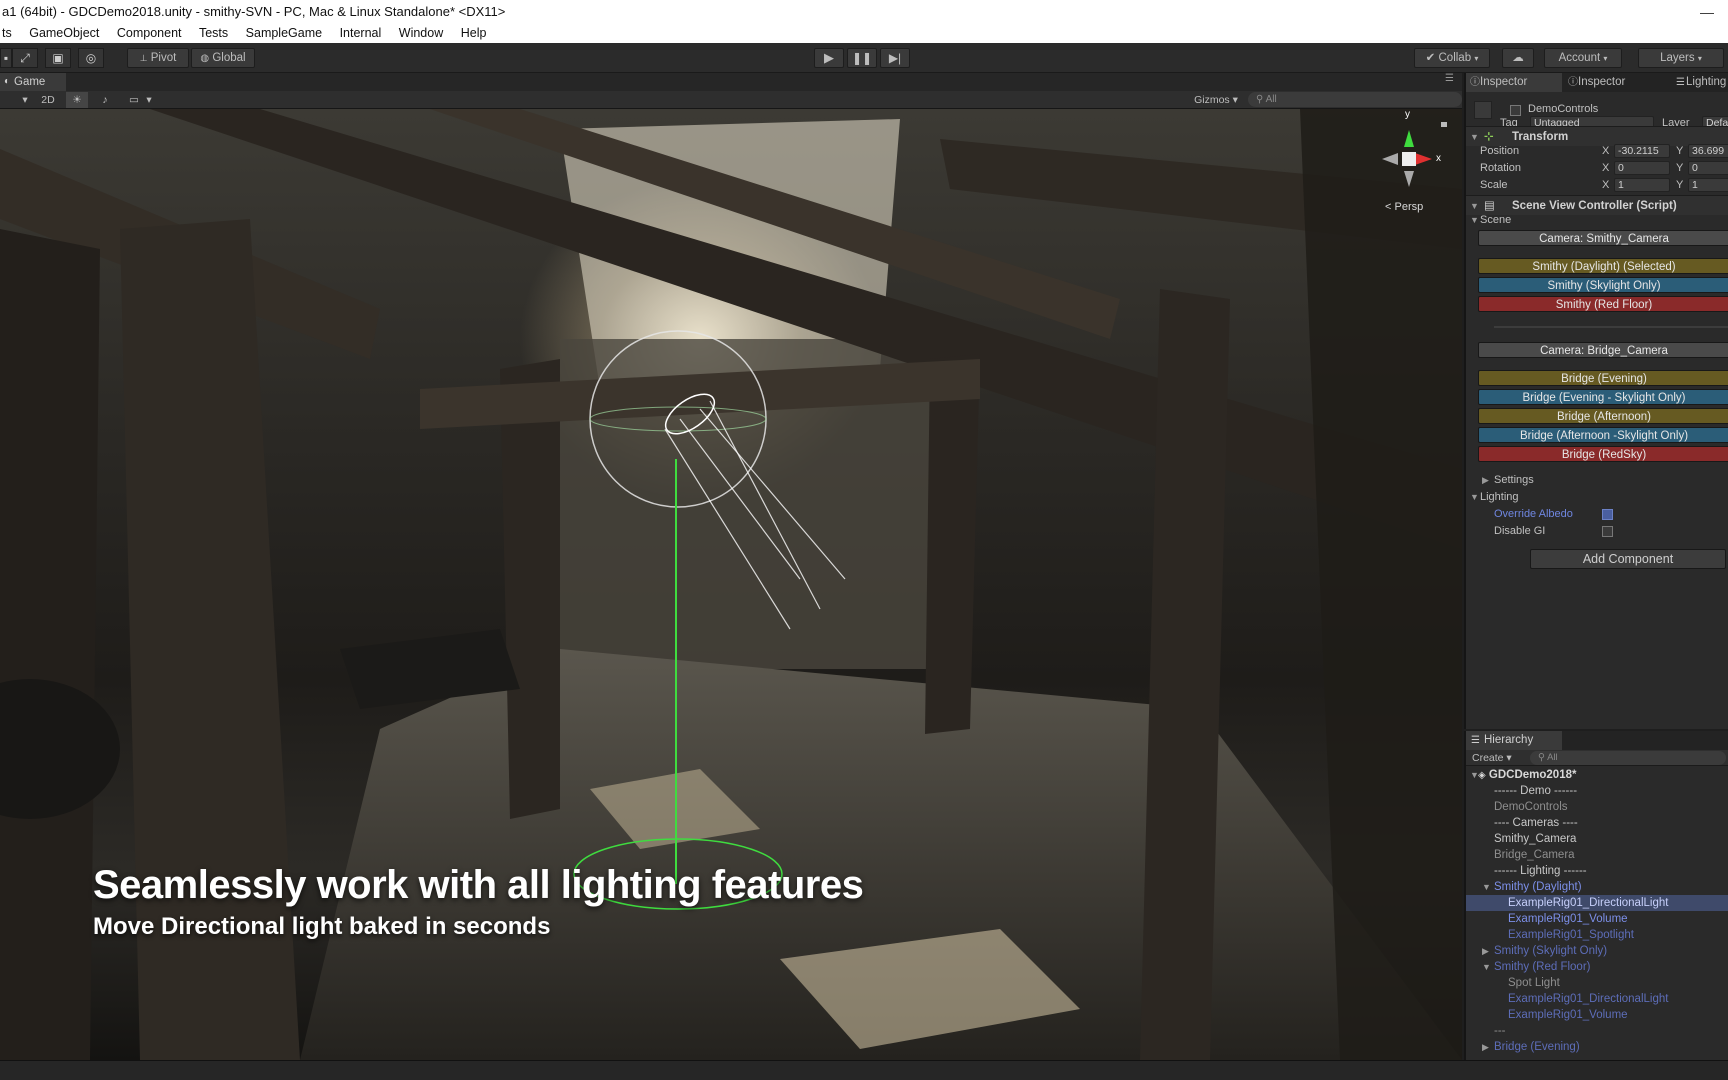 This screenshot has width=1728, height=1080. I want to click on divider, so click(1611, 327).